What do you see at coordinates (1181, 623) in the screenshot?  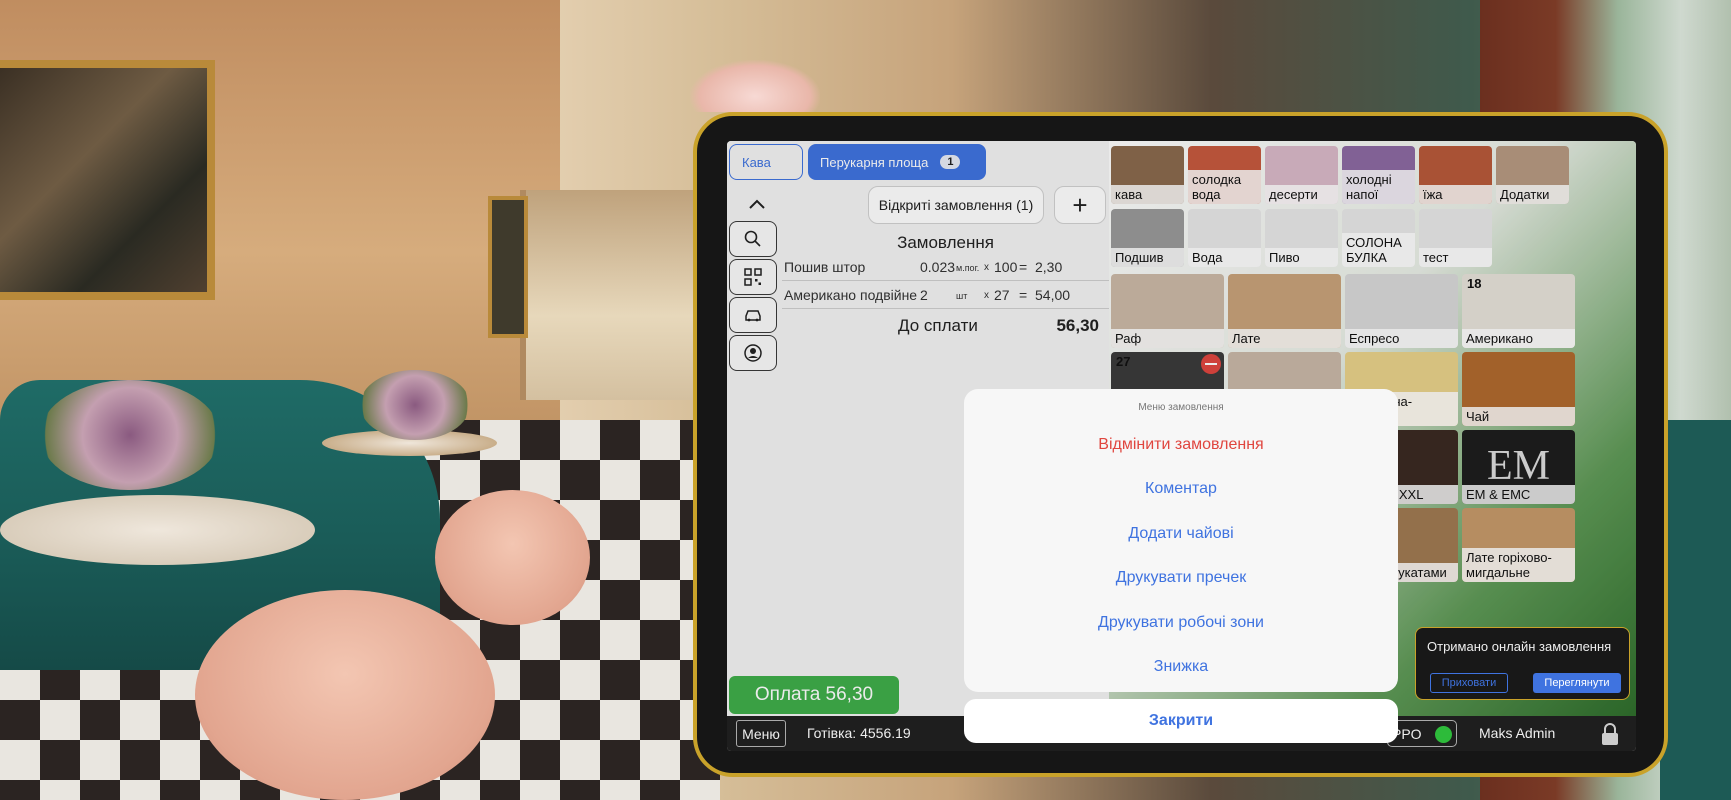 I see `print-work-zones-button: Друкувати робочі зони` at bounding box center [1181, 623].